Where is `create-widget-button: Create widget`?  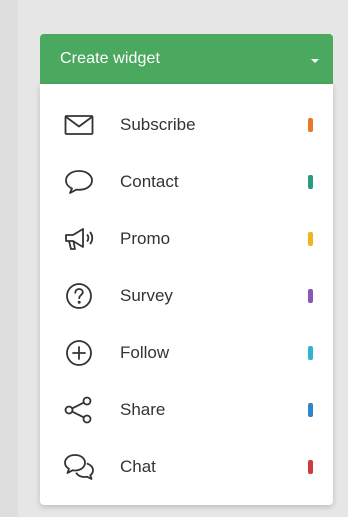 create-widget-button: Create widget is located at coordinates (186, 59).